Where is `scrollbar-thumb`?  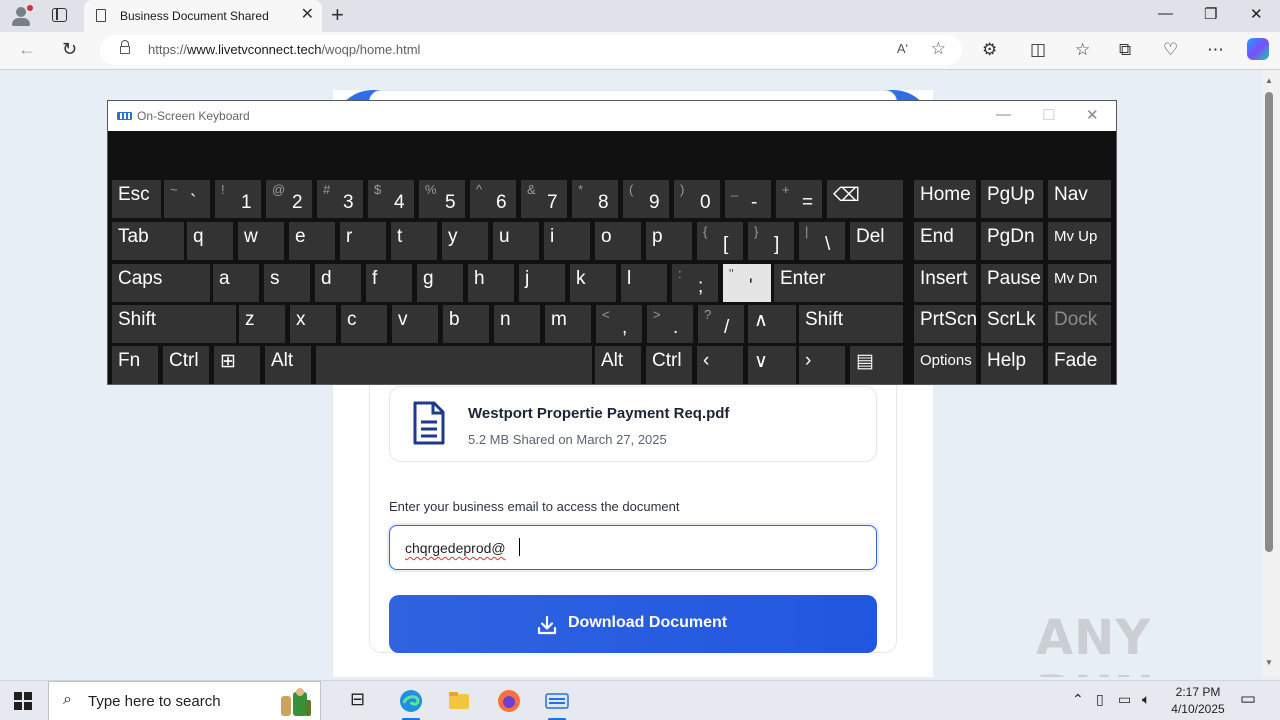 scrollbar-thumb is located at coordinates (1269, 322).